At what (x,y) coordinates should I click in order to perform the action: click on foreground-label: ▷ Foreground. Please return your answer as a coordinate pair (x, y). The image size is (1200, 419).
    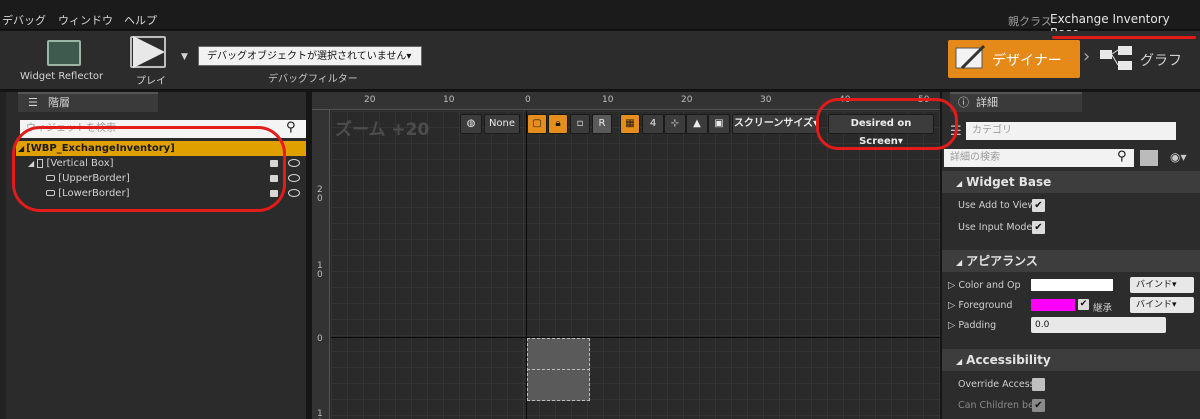
    Looking at the image, I should click on (980, 305).